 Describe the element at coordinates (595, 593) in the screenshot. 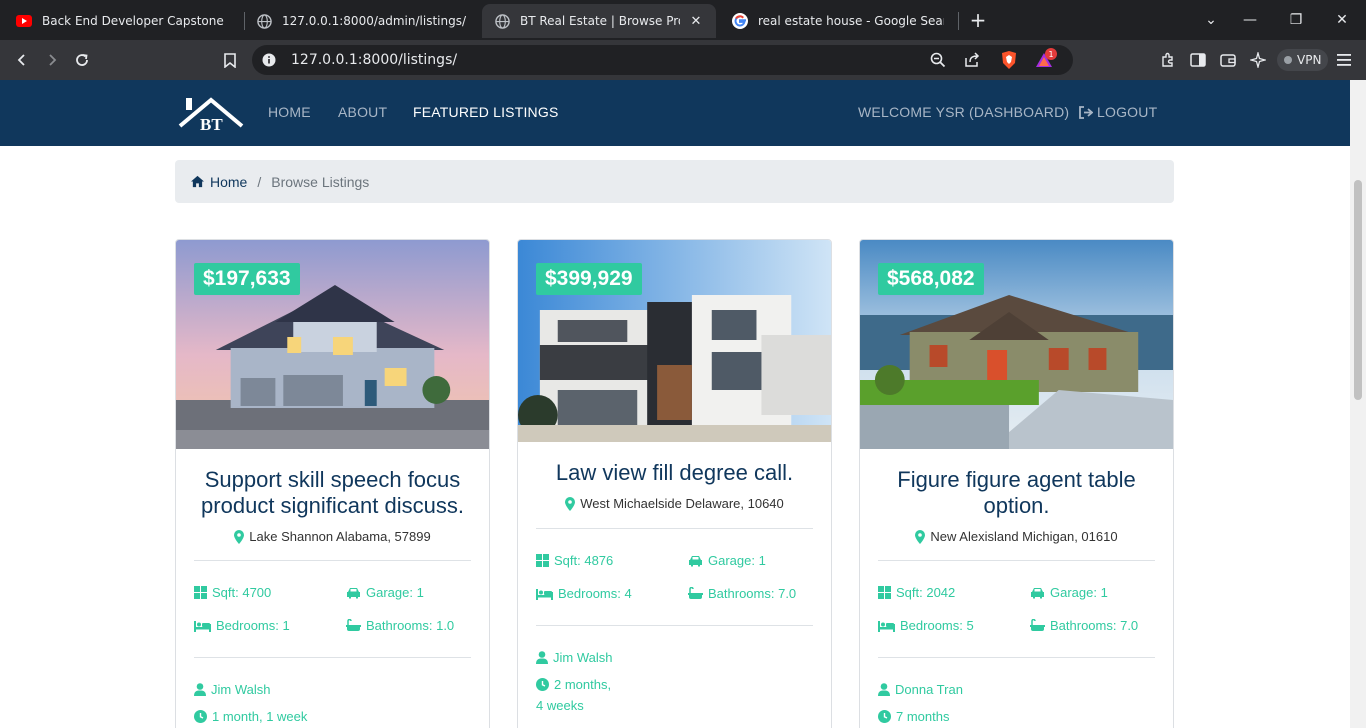

I see `spec-bedrooms-text: Bedrooms: 4` at that location.